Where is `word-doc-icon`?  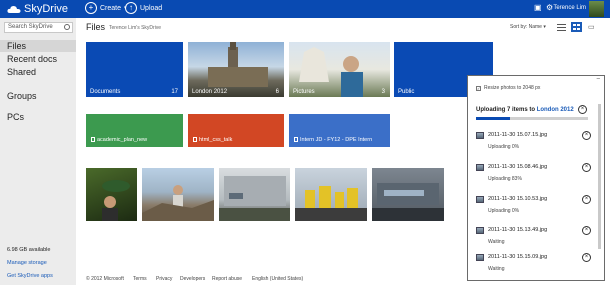
word-doc-icon is located at coordinates (296, 139).